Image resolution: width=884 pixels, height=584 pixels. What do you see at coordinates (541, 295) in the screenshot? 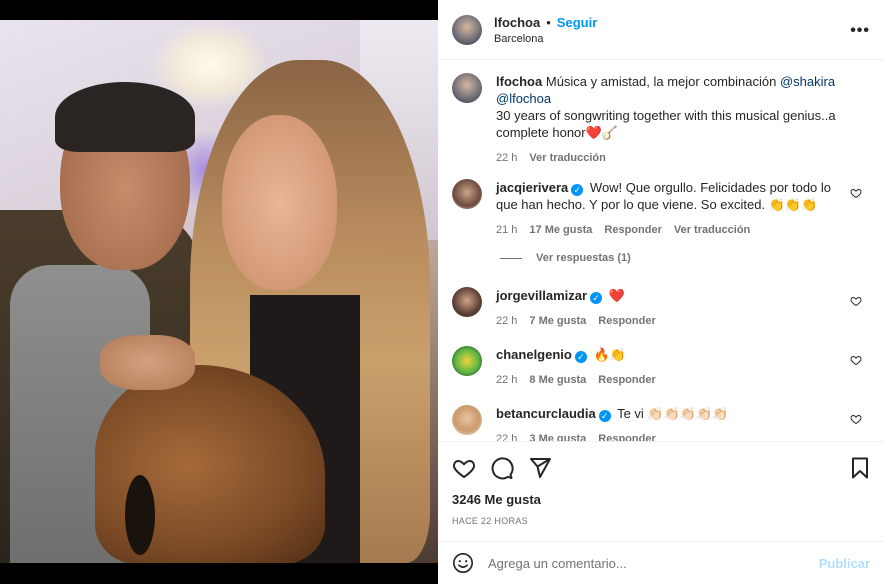
I see `comment-username: jorgevillamizar` at bounding box center [541, 295].